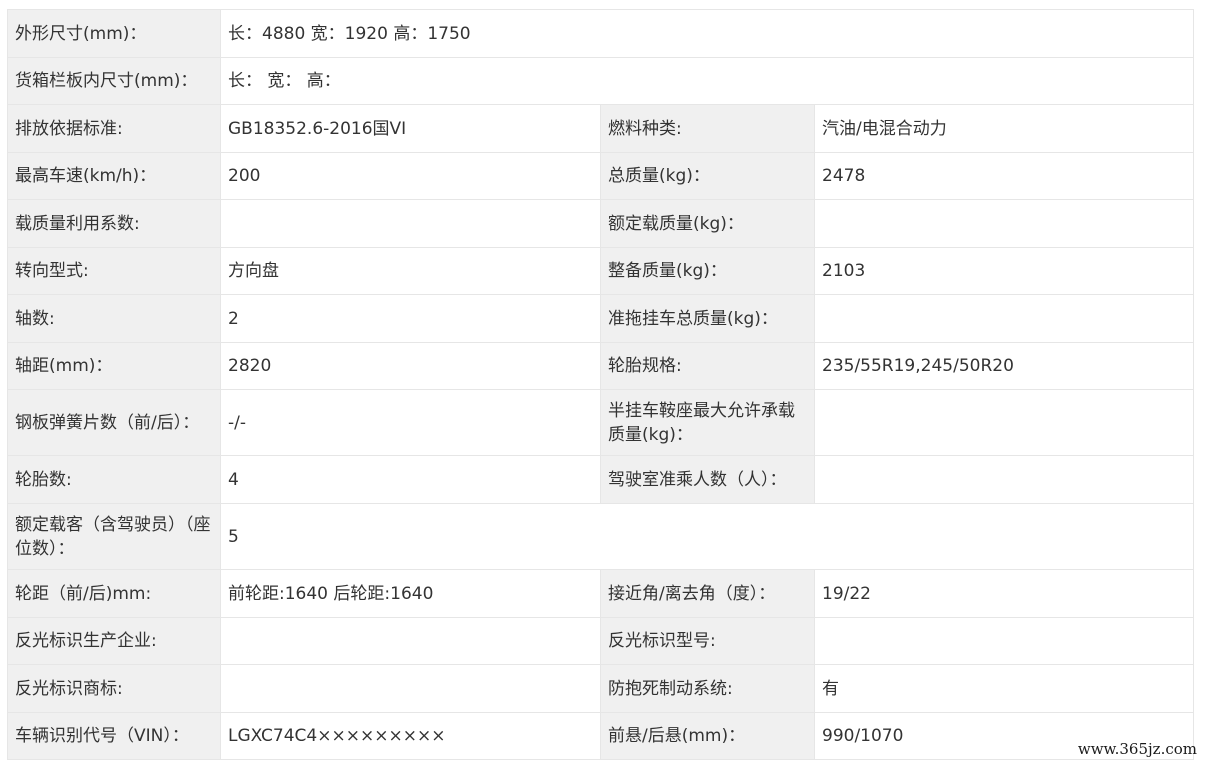  I want to click on spec-label: 轴距(mm)：, so click(114, 366).